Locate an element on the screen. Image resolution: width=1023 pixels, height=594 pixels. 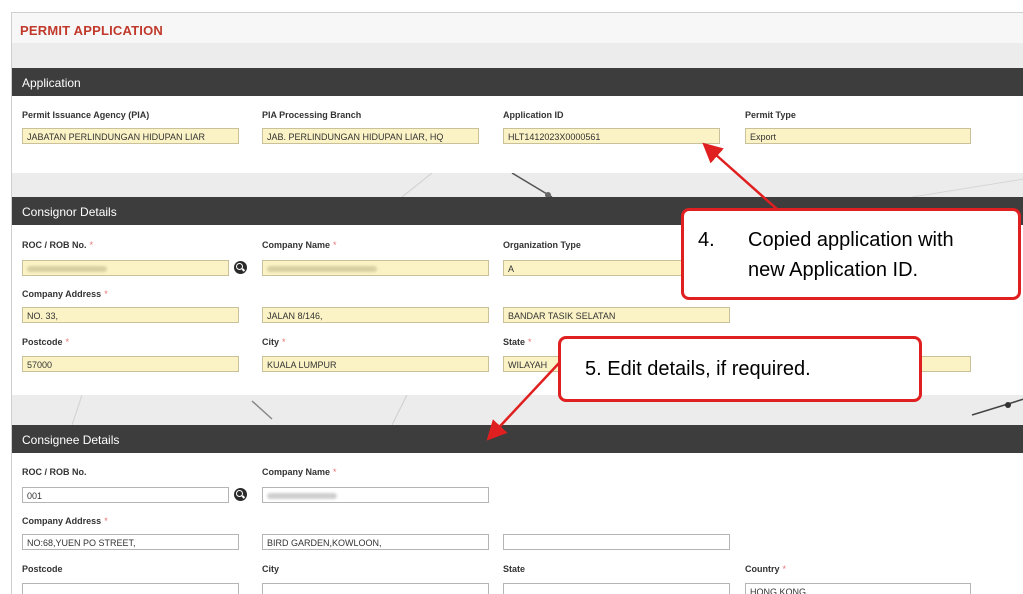
callout-edit-details: 5. Edit details, if required. is located at coordinates (740, 369).